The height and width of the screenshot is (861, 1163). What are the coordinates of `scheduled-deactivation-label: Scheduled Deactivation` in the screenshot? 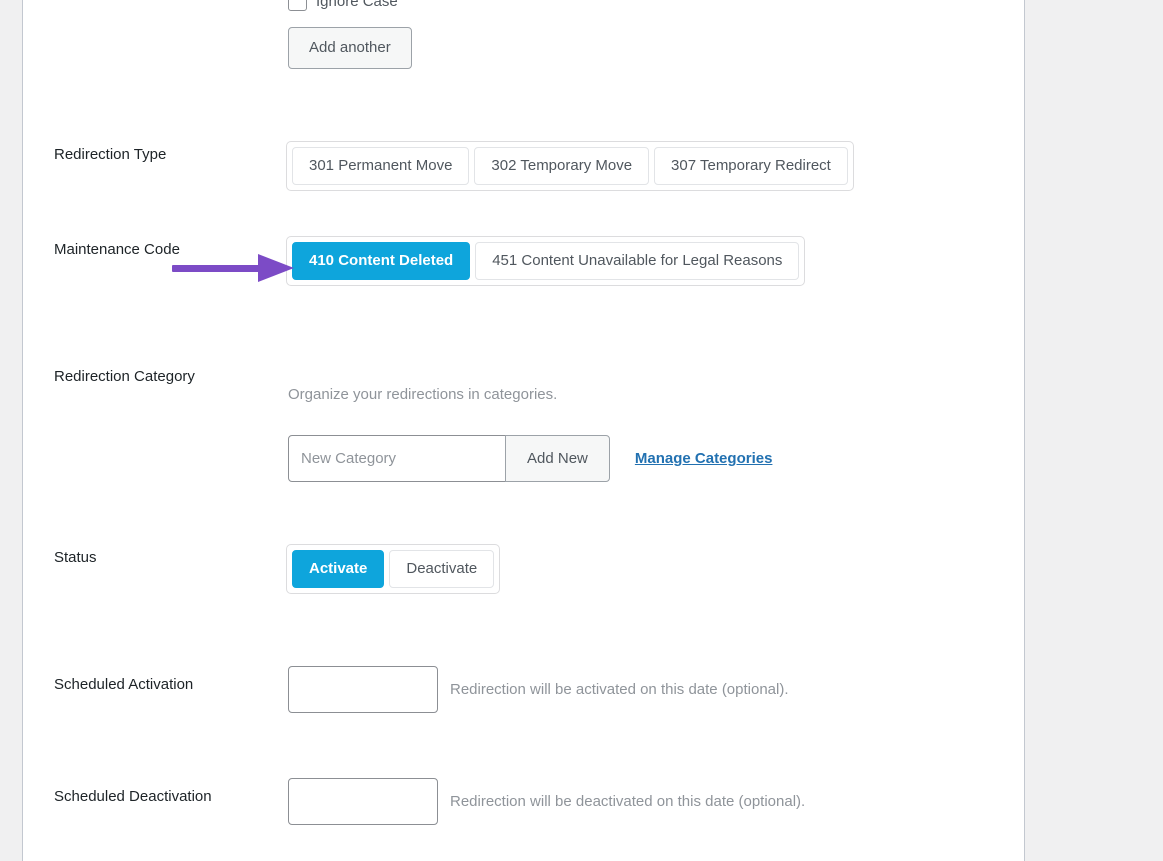 It's located at (133, 796).